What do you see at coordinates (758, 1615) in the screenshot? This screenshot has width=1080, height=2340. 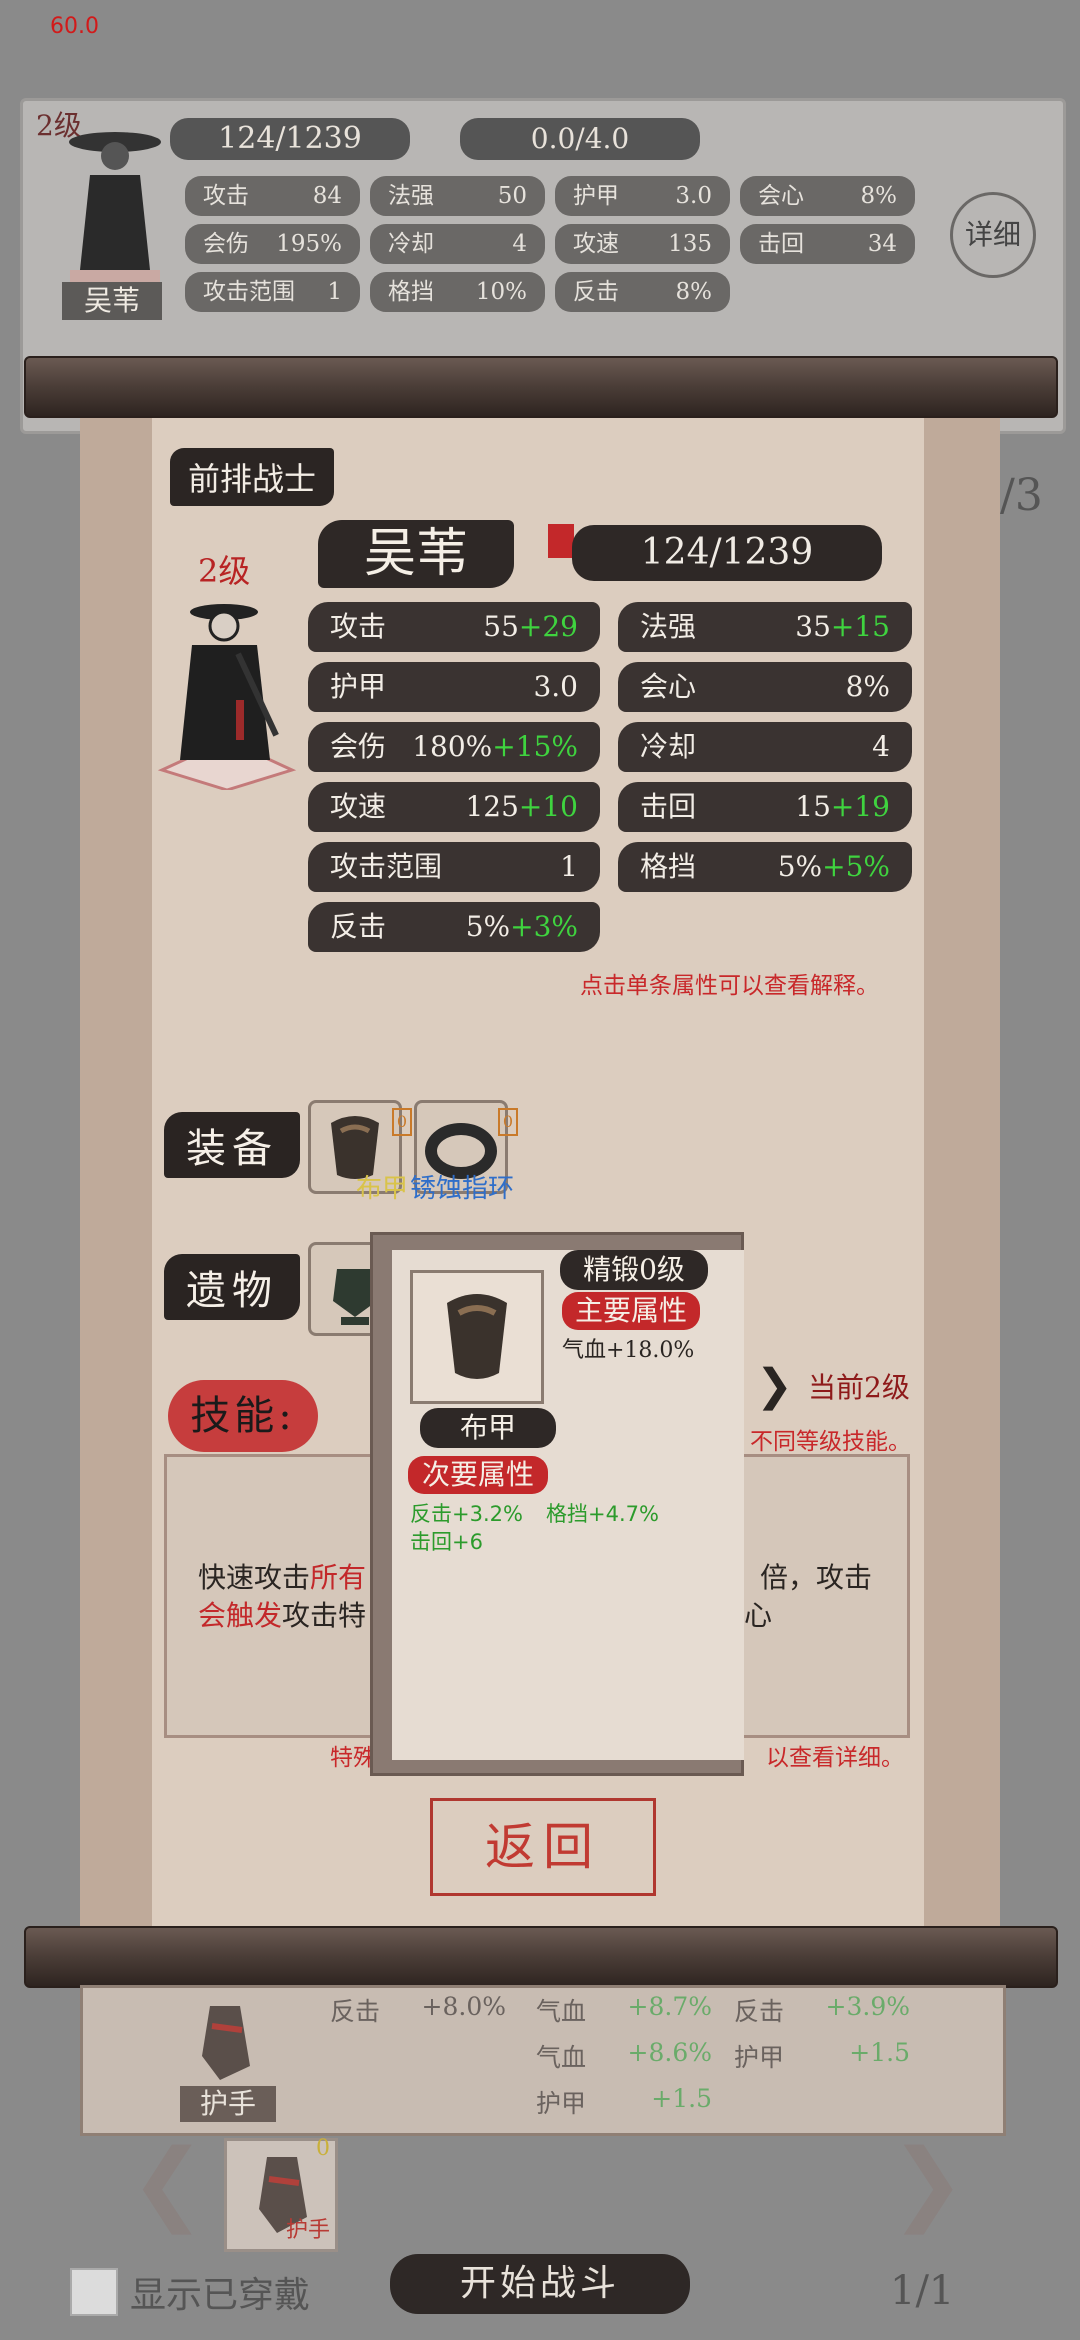 I see `skill-desc-line2-end: 心` at bounding box center [758, 1615].